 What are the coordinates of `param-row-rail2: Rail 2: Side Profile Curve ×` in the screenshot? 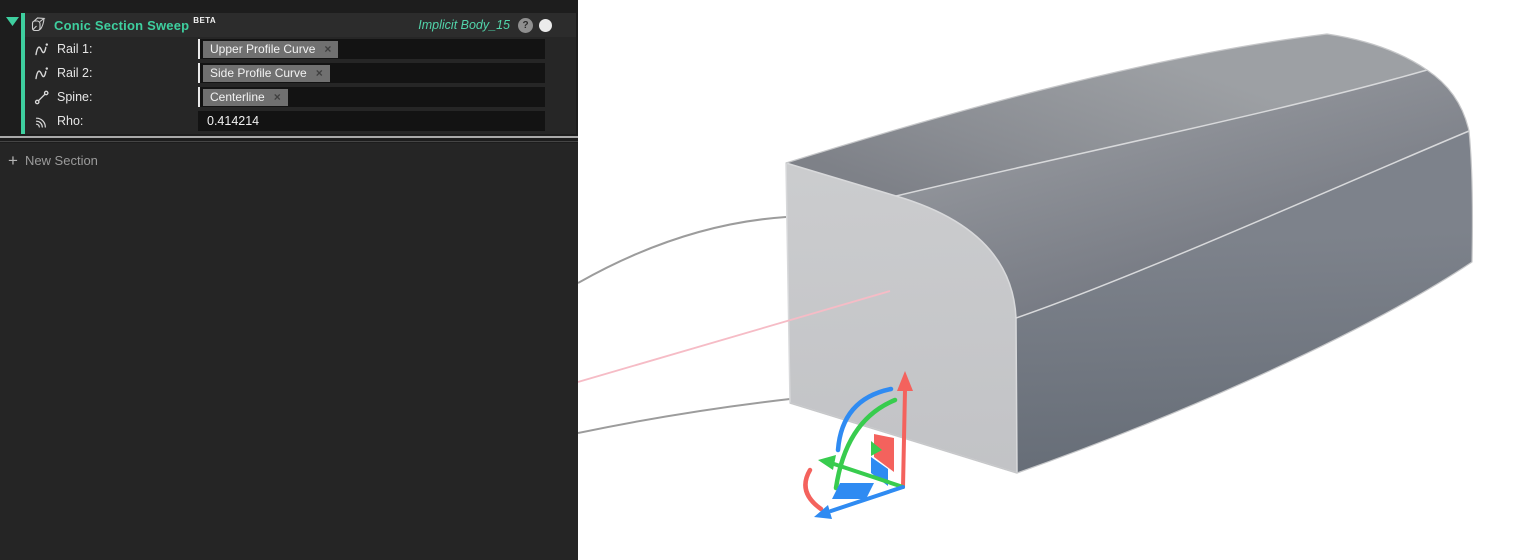 It's located at (300, 73).